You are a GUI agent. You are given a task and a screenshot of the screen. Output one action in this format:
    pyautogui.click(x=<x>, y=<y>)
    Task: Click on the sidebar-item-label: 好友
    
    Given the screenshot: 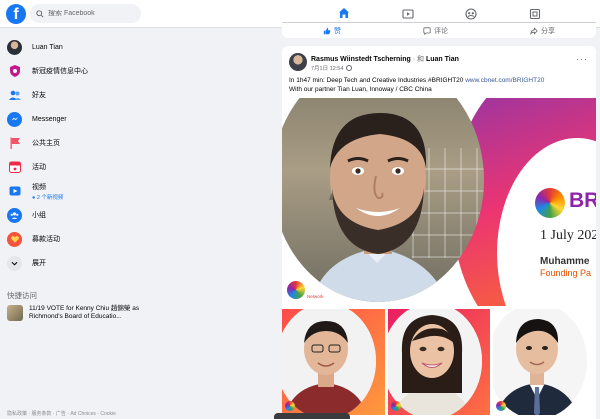 What is the action you would take?
    pyautogui.click(x=39, y=95)
    